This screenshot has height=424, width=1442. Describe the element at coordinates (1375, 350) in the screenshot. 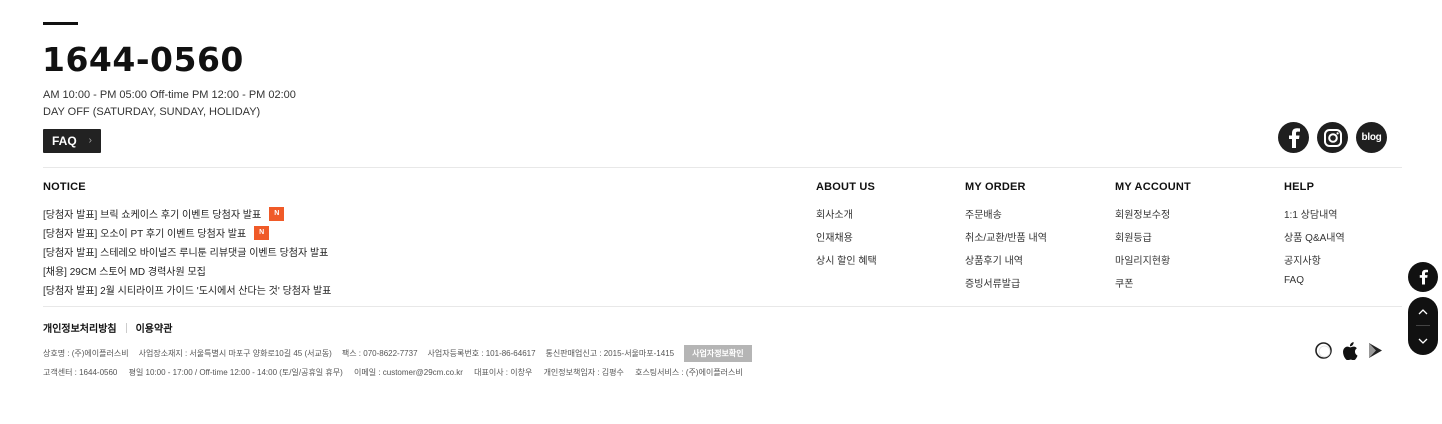

I see `google-play-icon` at that location.